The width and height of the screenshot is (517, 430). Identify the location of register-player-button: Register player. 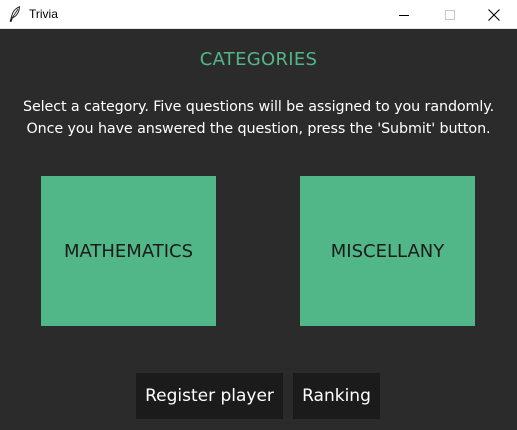
(209, 396).